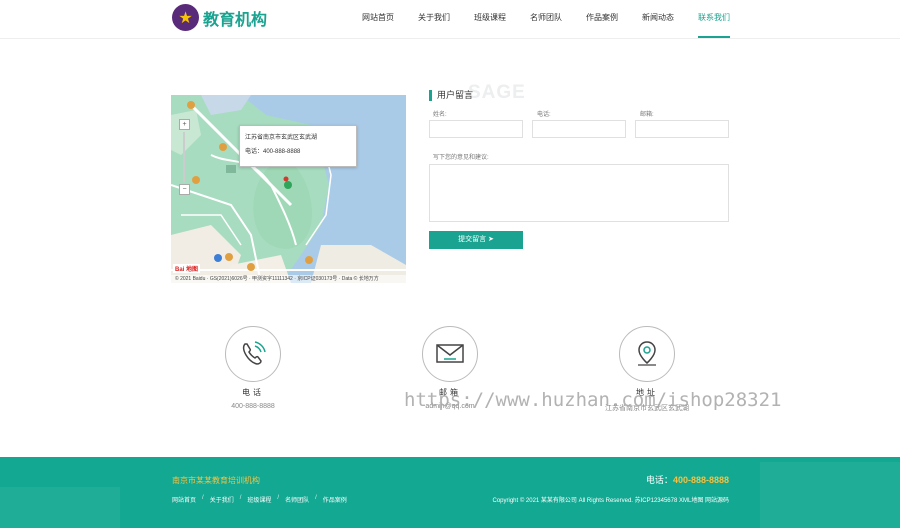 The image size is (900, 528). Describe the element at coordinates (476, 240) in the screenshot. I see `submit-button: 提交留言 ➤` at that location.